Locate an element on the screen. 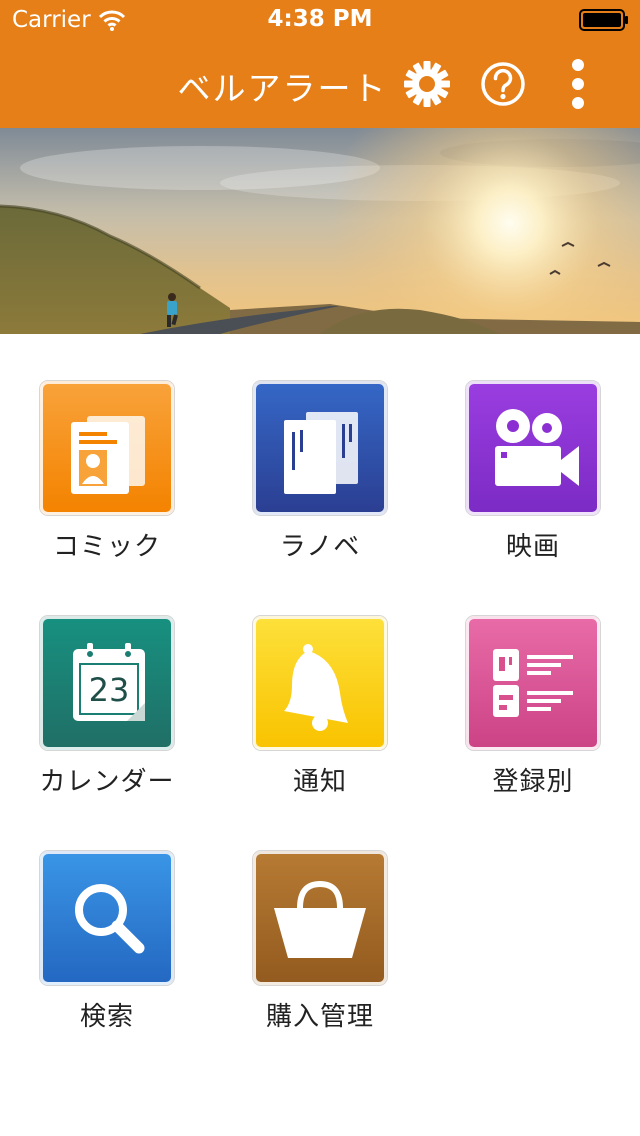 The width and height of the screenshot is (640, 1136). app-header: Carrier 4:38 PM ベルアラート is located at coordinates (320, 64).